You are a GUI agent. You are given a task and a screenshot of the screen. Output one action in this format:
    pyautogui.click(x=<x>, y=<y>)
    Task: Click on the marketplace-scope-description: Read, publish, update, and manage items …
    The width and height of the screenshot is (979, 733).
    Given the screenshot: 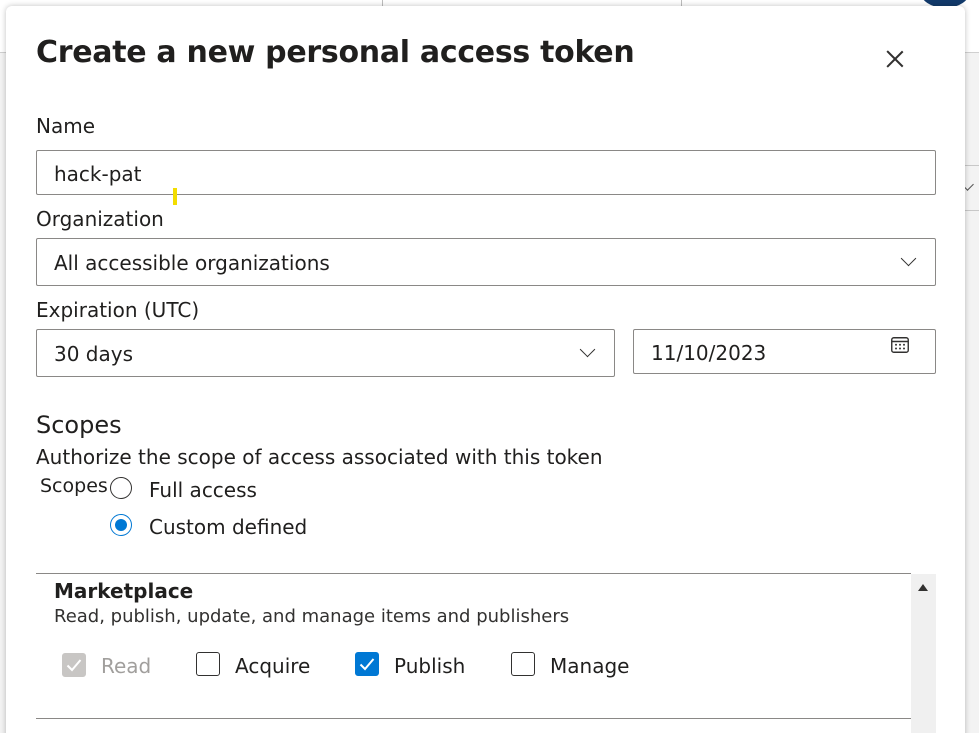 What is the action you would take?
    pyautogui.click(x=312, y=616)
    